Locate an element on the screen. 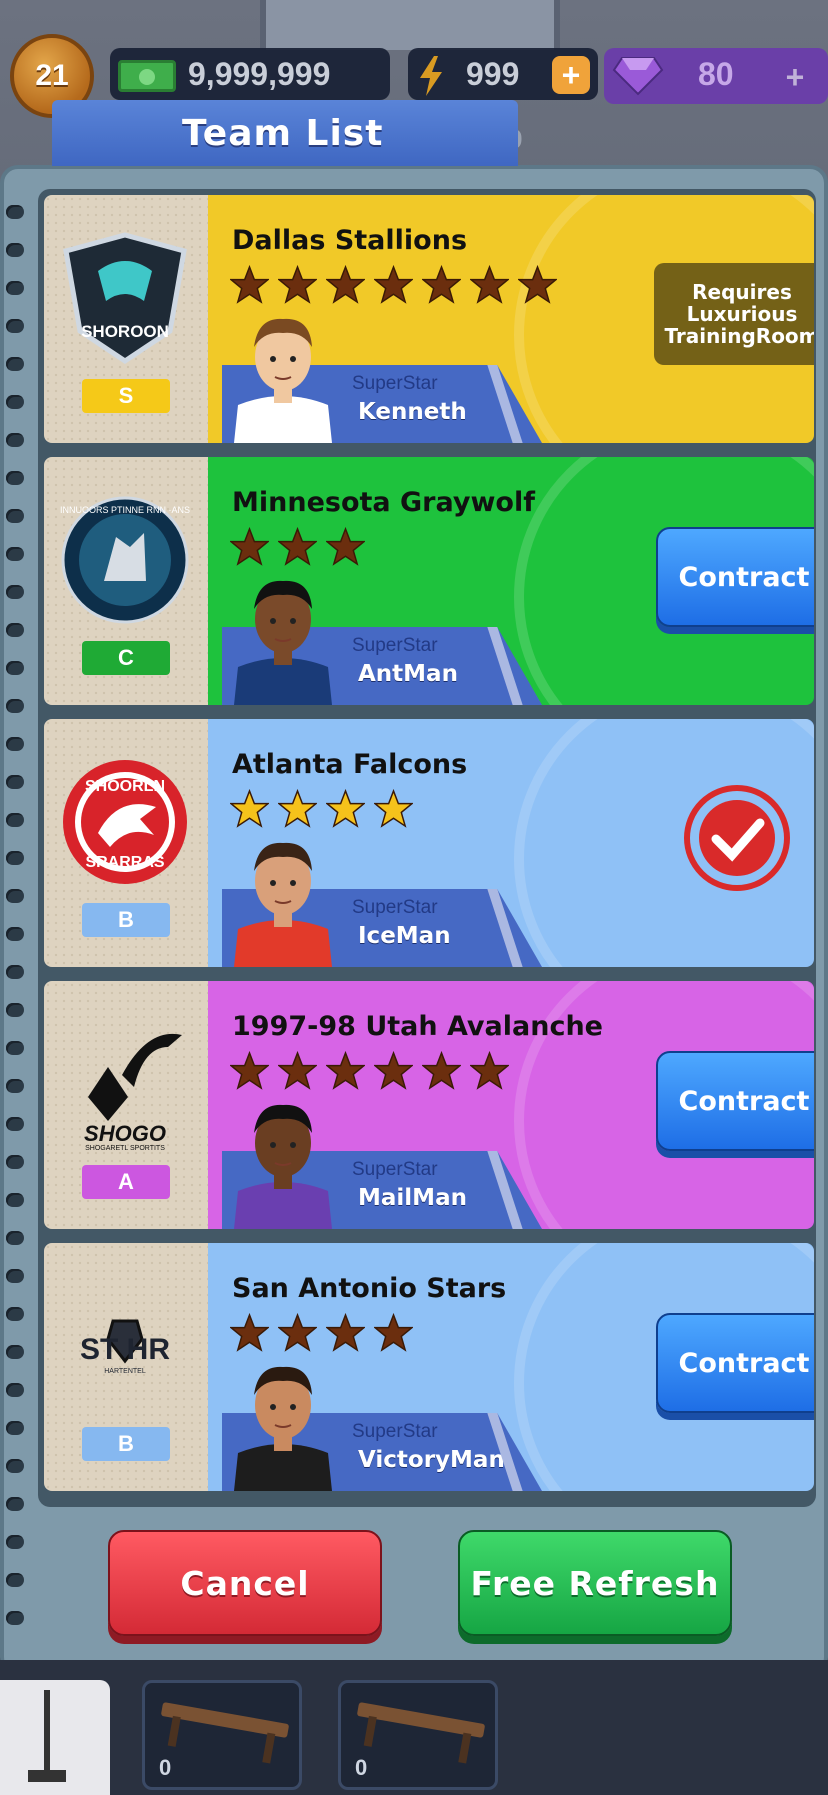 The width and height of the screenshot is (828, 1795). team-name: 1997-98 Utah Avalanche is located at coordinates (417, 1026).